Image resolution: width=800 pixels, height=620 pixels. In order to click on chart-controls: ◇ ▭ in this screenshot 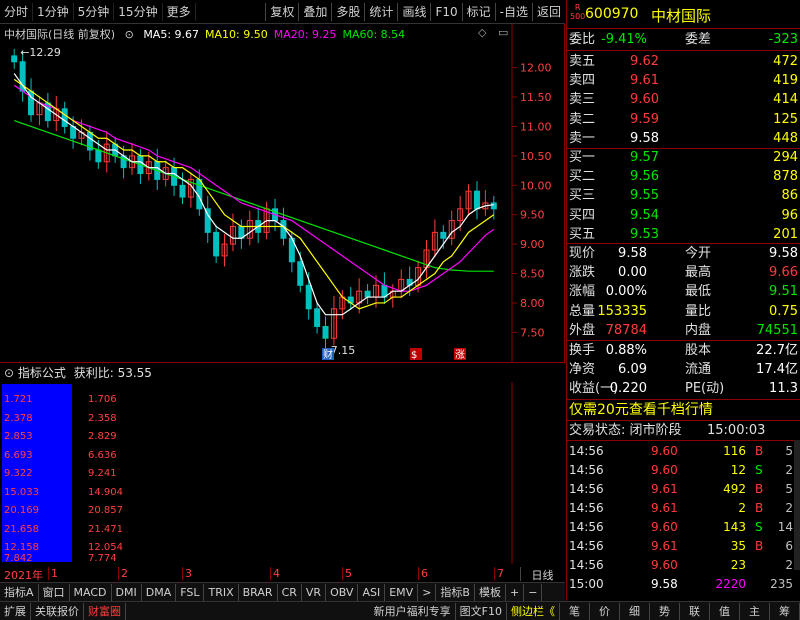, I will do `click(493, 32)`.